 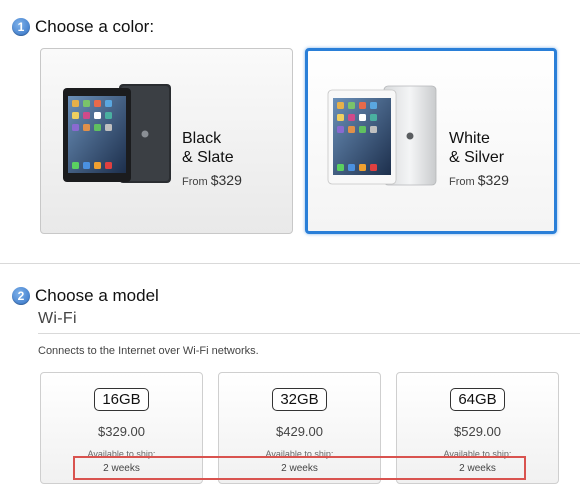 I want to click on color-option-text: Black & Slate From $329, so click(x=212, y=158).